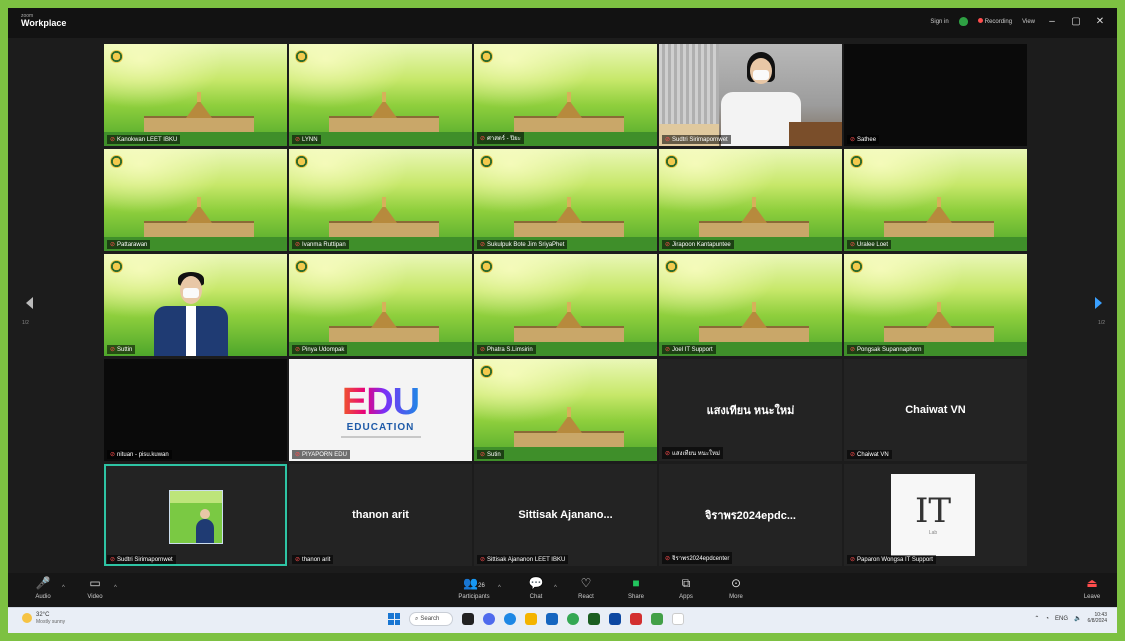 This screenshot has height=641, width=1125. What do you see at coordinates (963, 21) in the screenshot?
I see `shield-icon` at bounding box center [963, 21].